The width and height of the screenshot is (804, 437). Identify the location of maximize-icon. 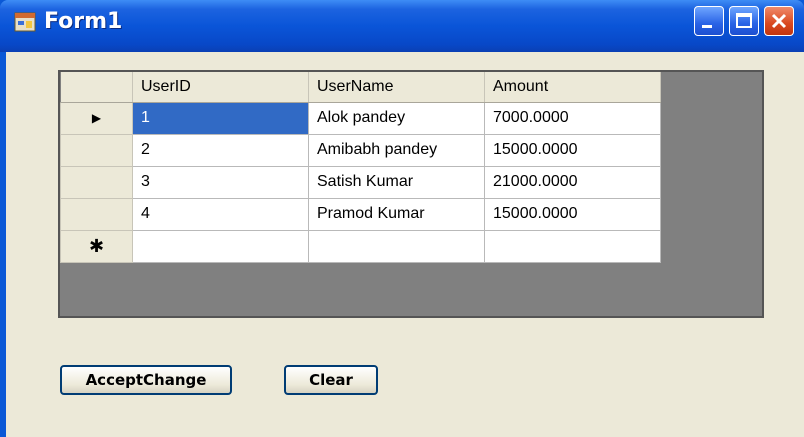
(744, 20).